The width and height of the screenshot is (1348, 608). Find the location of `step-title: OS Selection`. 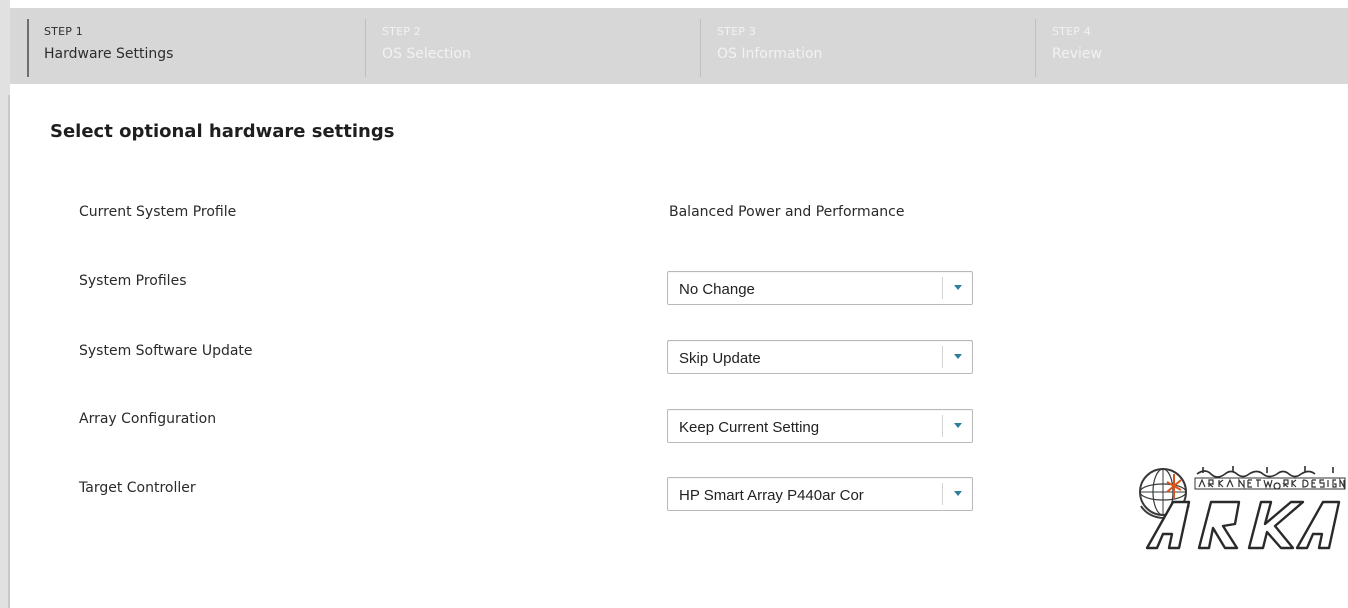

step-title: OS Selection is located at coordinates (426, 54).